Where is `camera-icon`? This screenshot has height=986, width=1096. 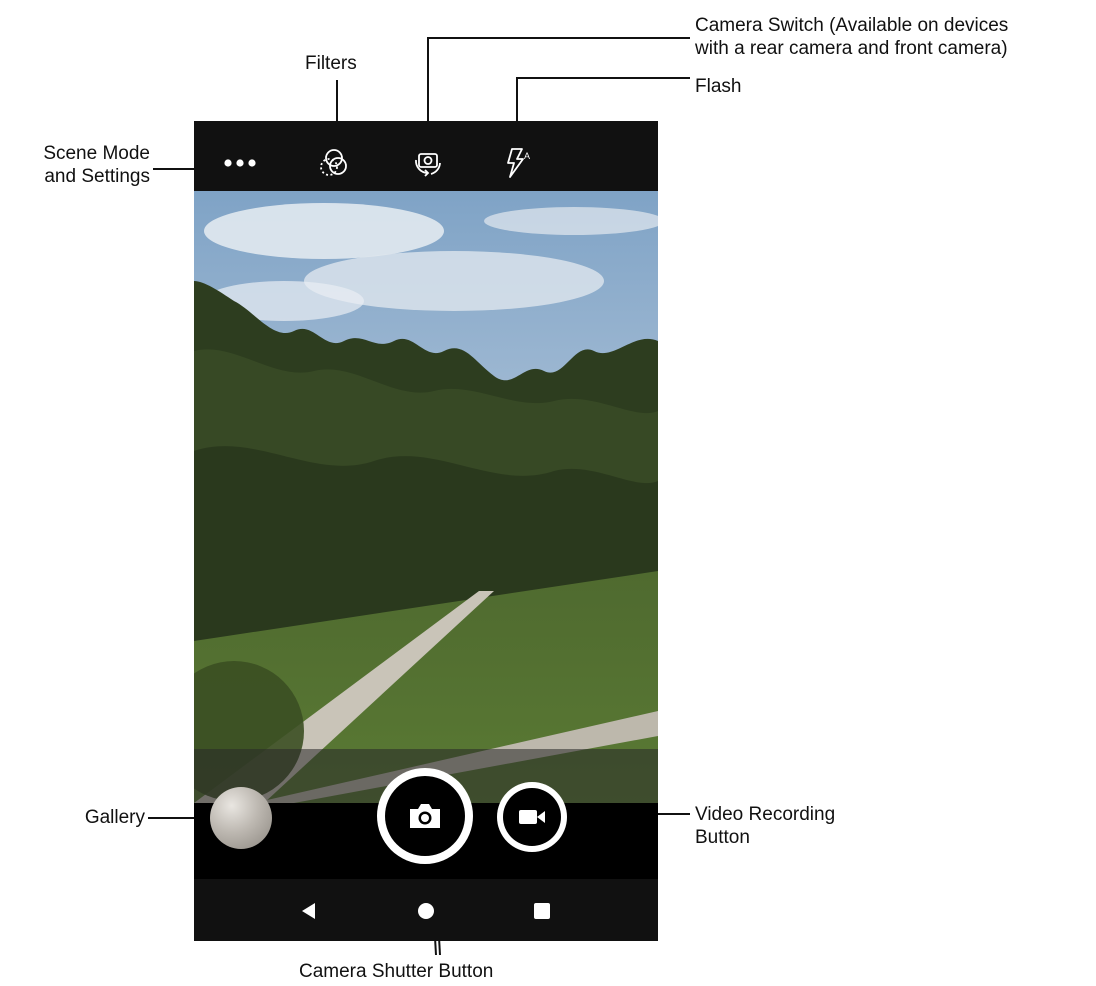
camera-icon is located at coordinates (425, 816).